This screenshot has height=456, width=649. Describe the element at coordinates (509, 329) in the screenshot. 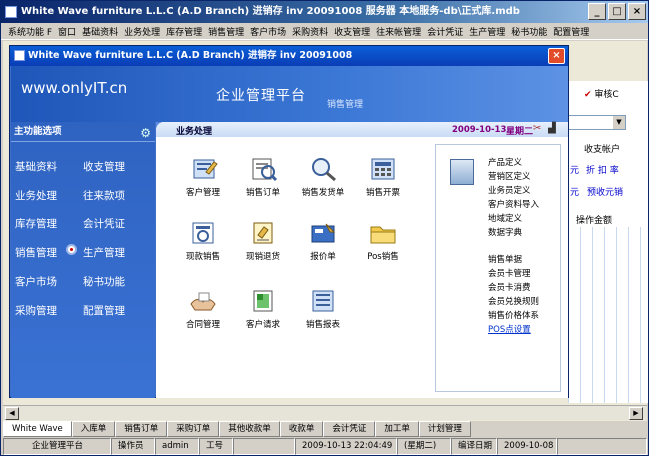

I see `link-pos-settings: POS点设置` at that location.